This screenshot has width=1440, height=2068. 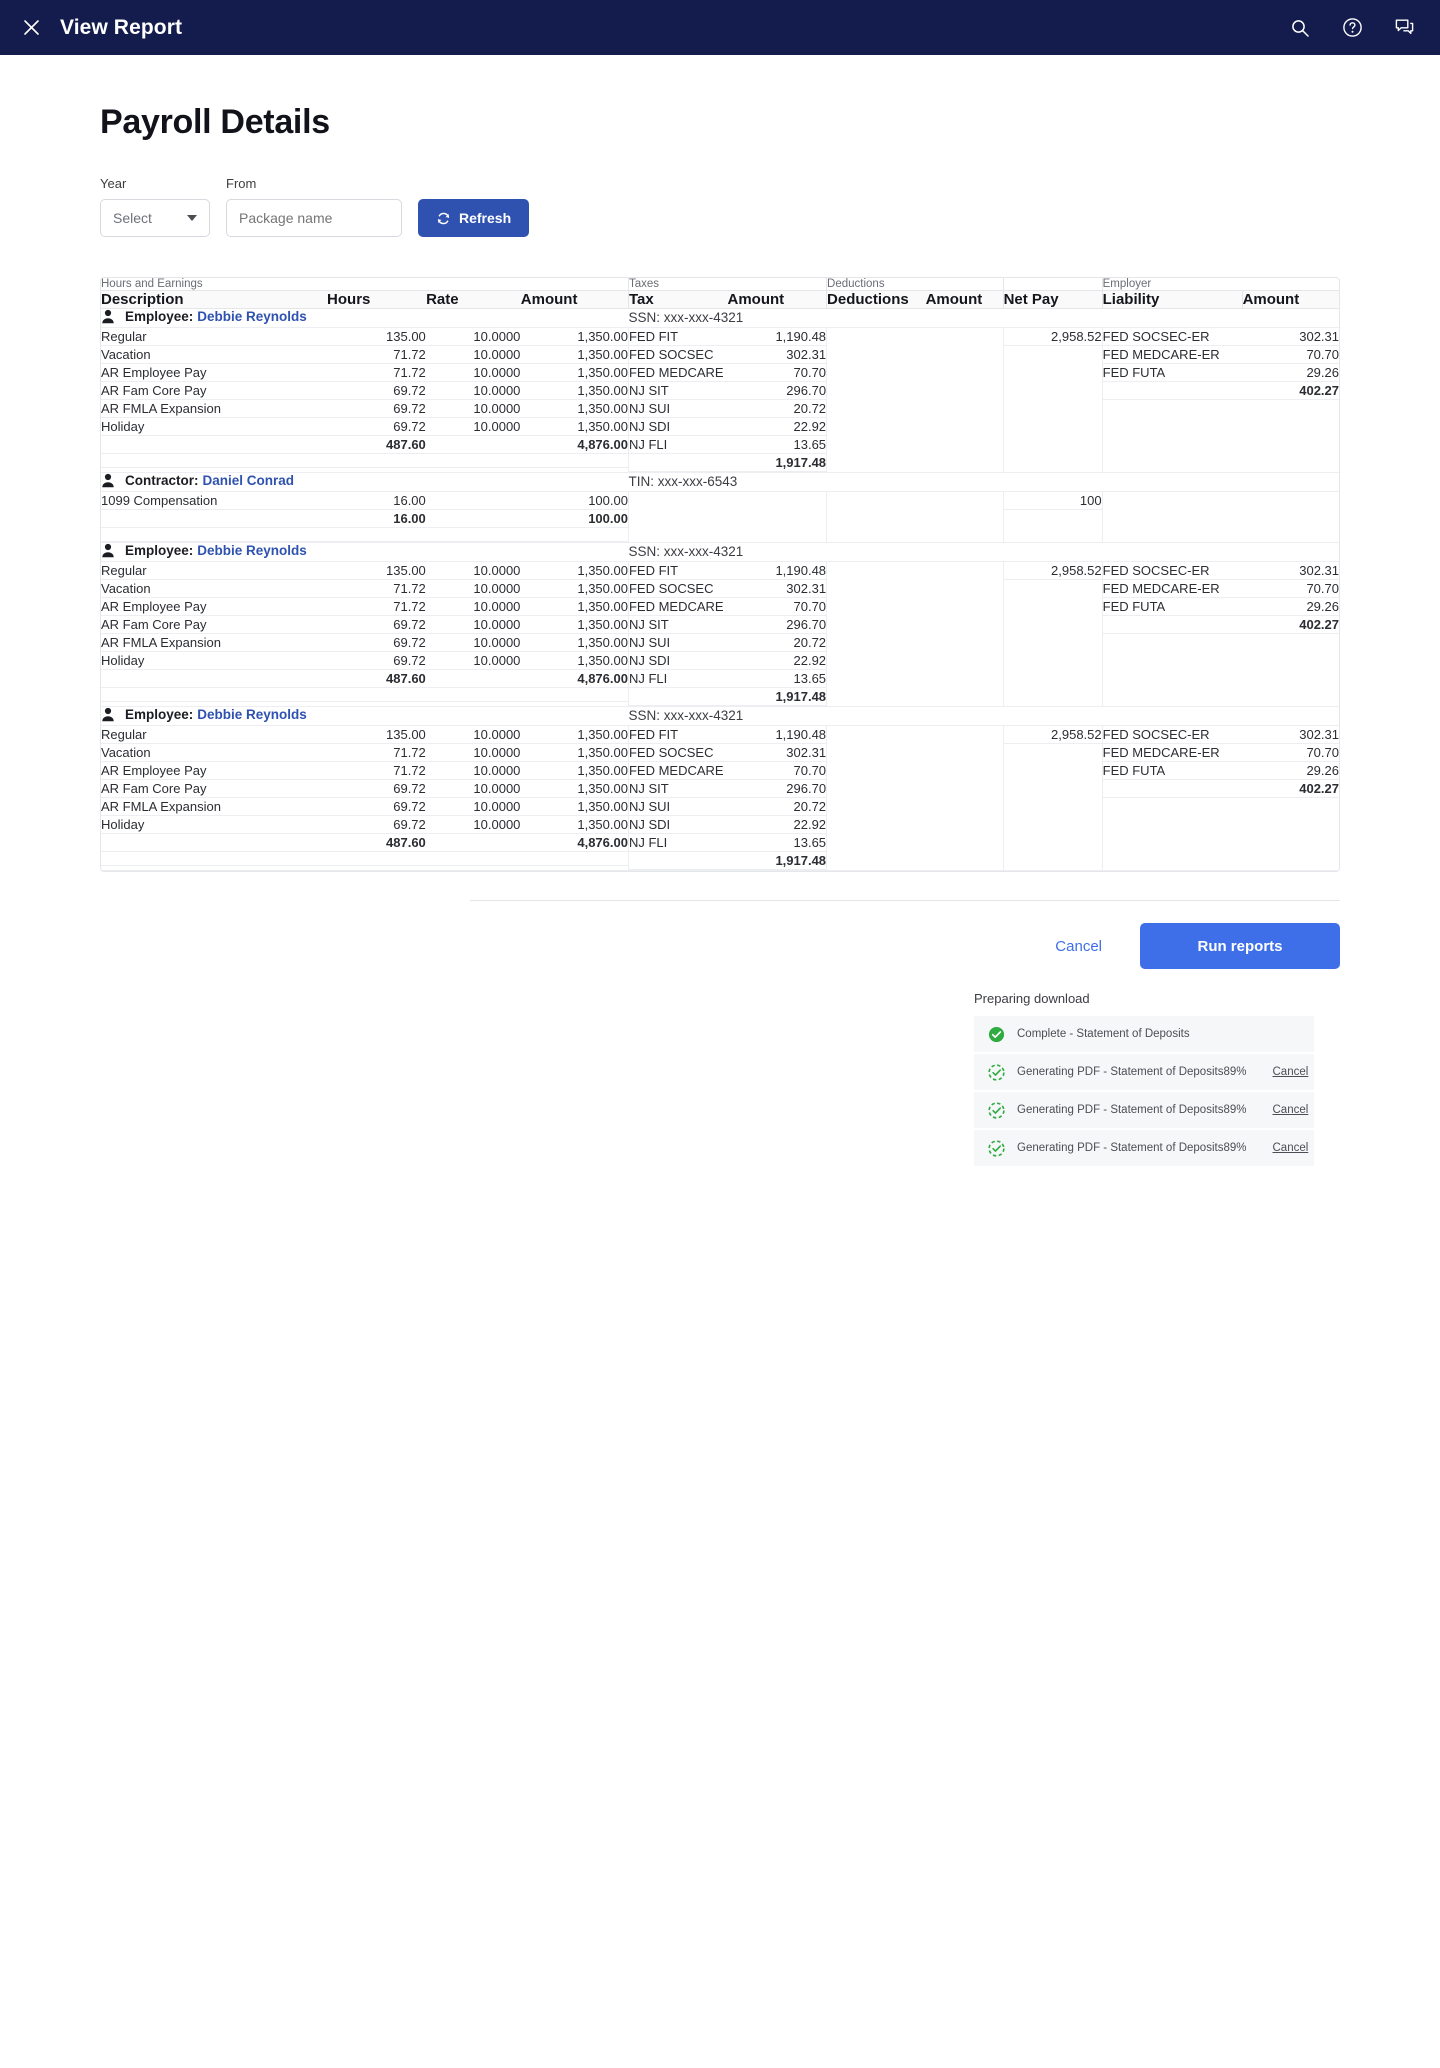 I want to click on tax-amount: 70.70, so click(x=777, y=372).